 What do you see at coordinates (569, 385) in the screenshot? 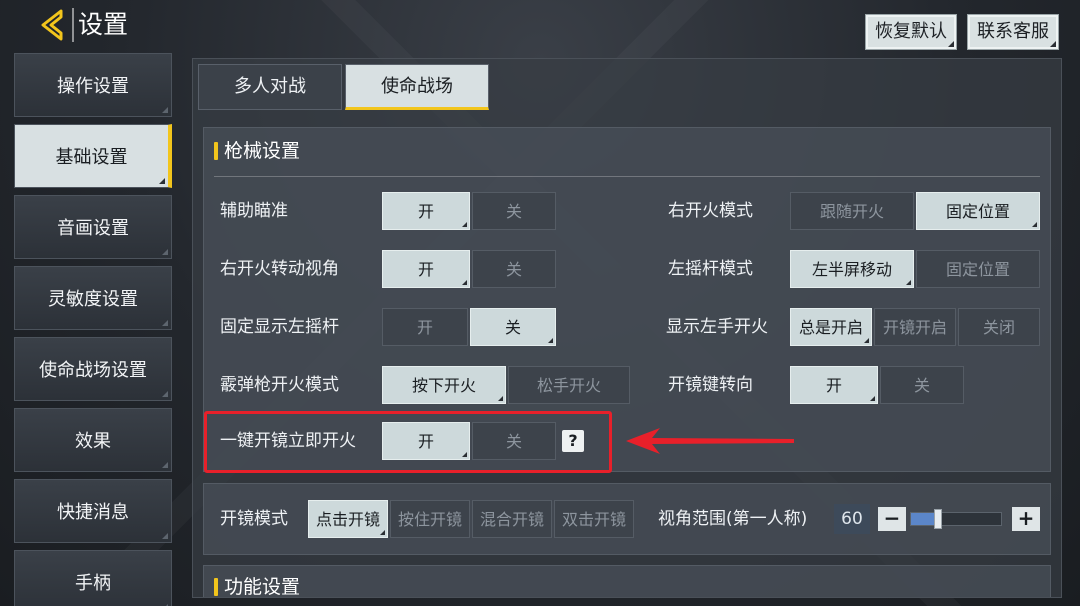
I see `shotgun-release-fire-option: 松手开火` at bounding box center [569, 385].